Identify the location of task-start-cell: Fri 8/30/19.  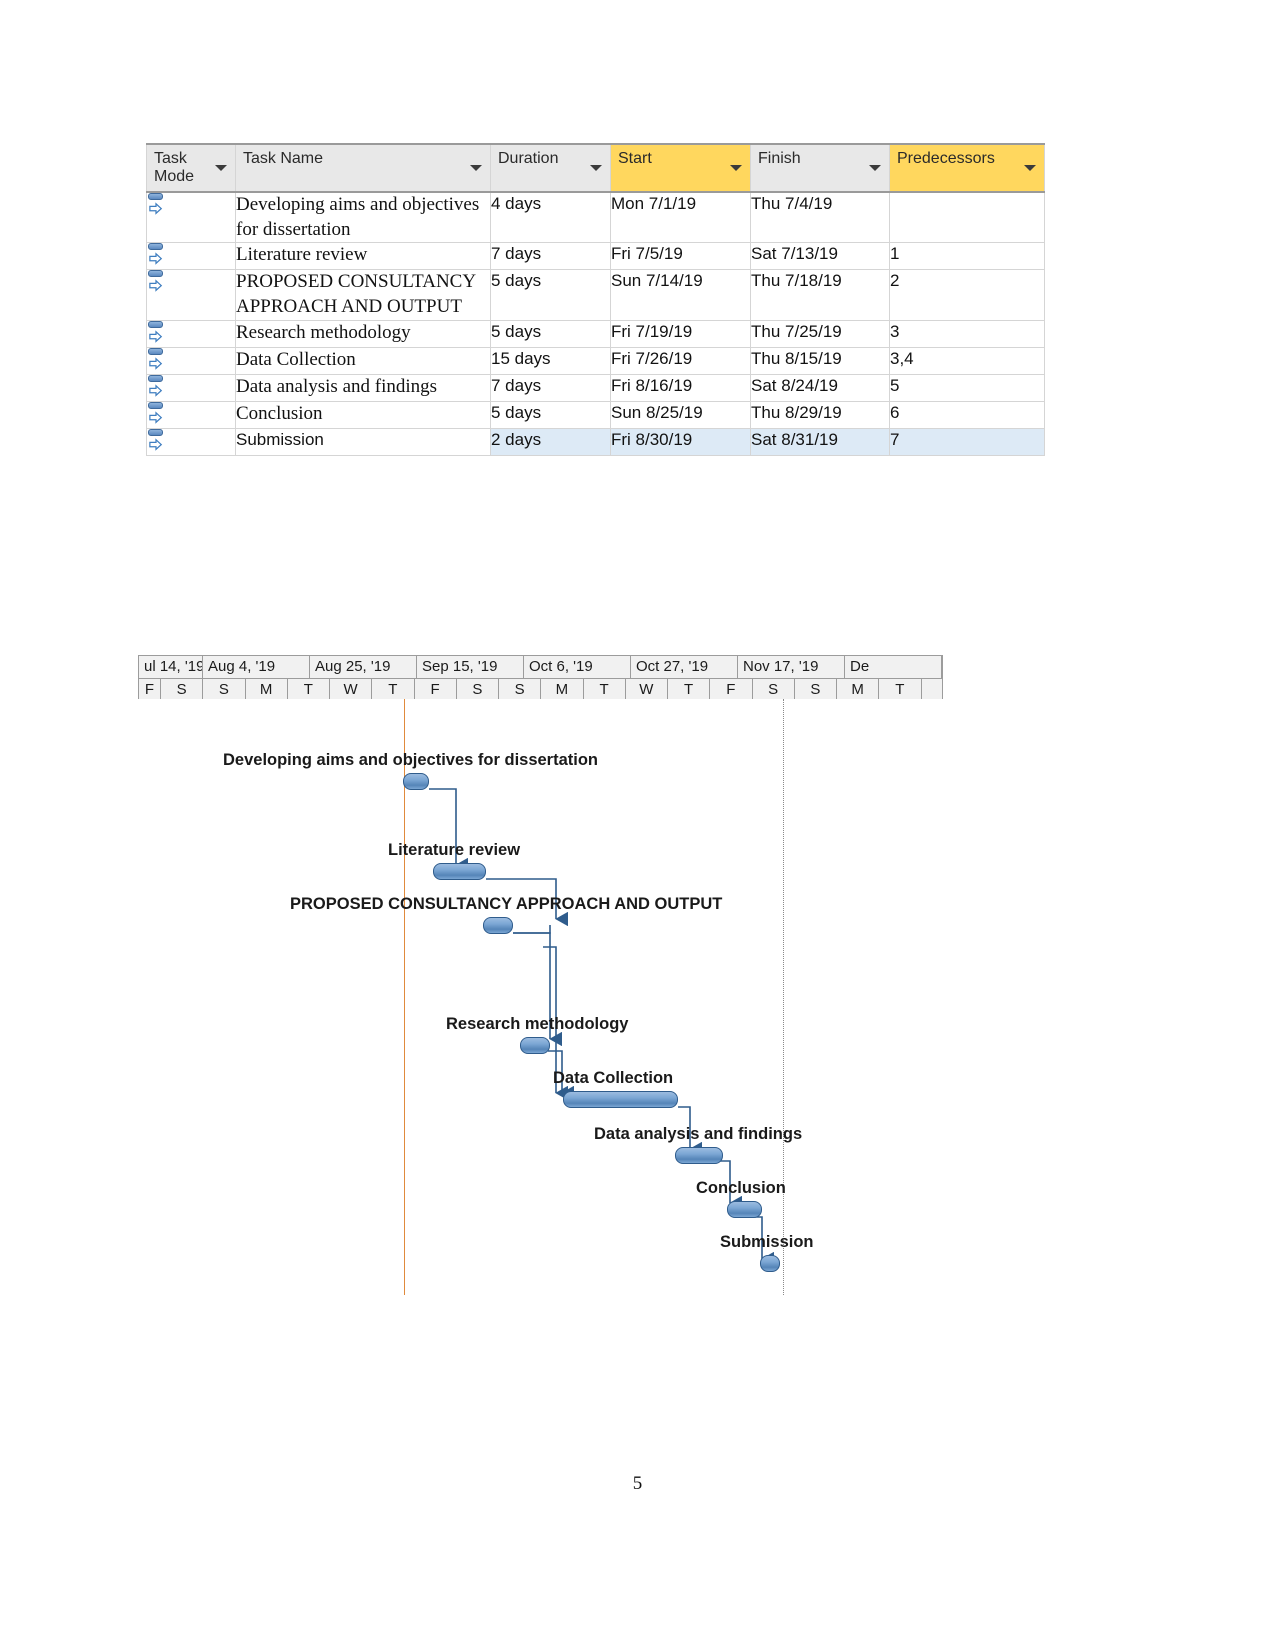
(680, 441).